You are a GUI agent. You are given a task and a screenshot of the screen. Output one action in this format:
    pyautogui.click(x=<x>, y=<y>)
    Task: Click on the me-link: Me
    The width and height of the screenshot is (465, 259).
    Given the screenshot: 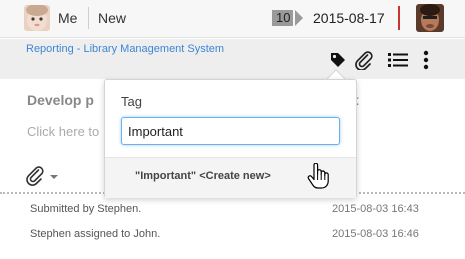 What is the action you would take?
    pyautogui.click(x=67, y=18)
    